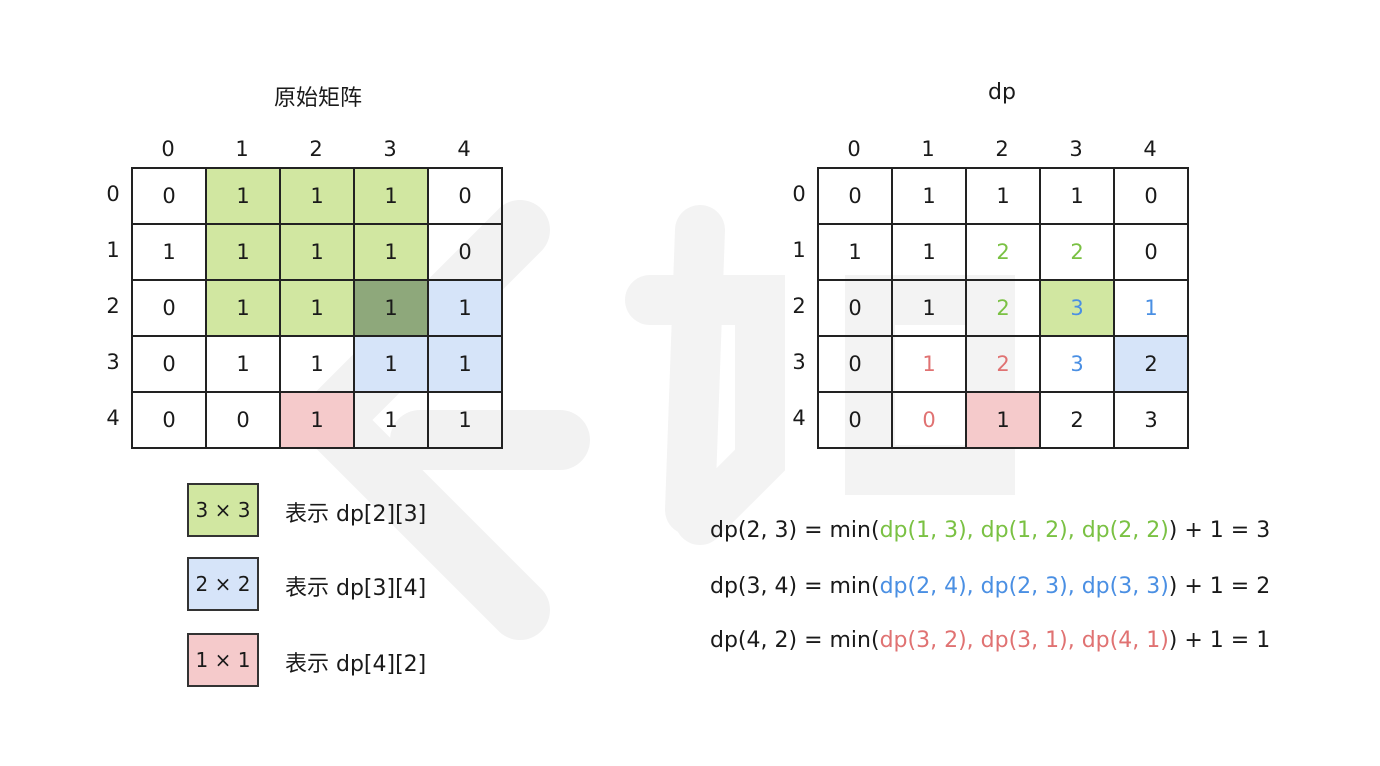  Describe the element at coordinates (1076, 149) in the screenshot. I see `column-header: 3` at that location.